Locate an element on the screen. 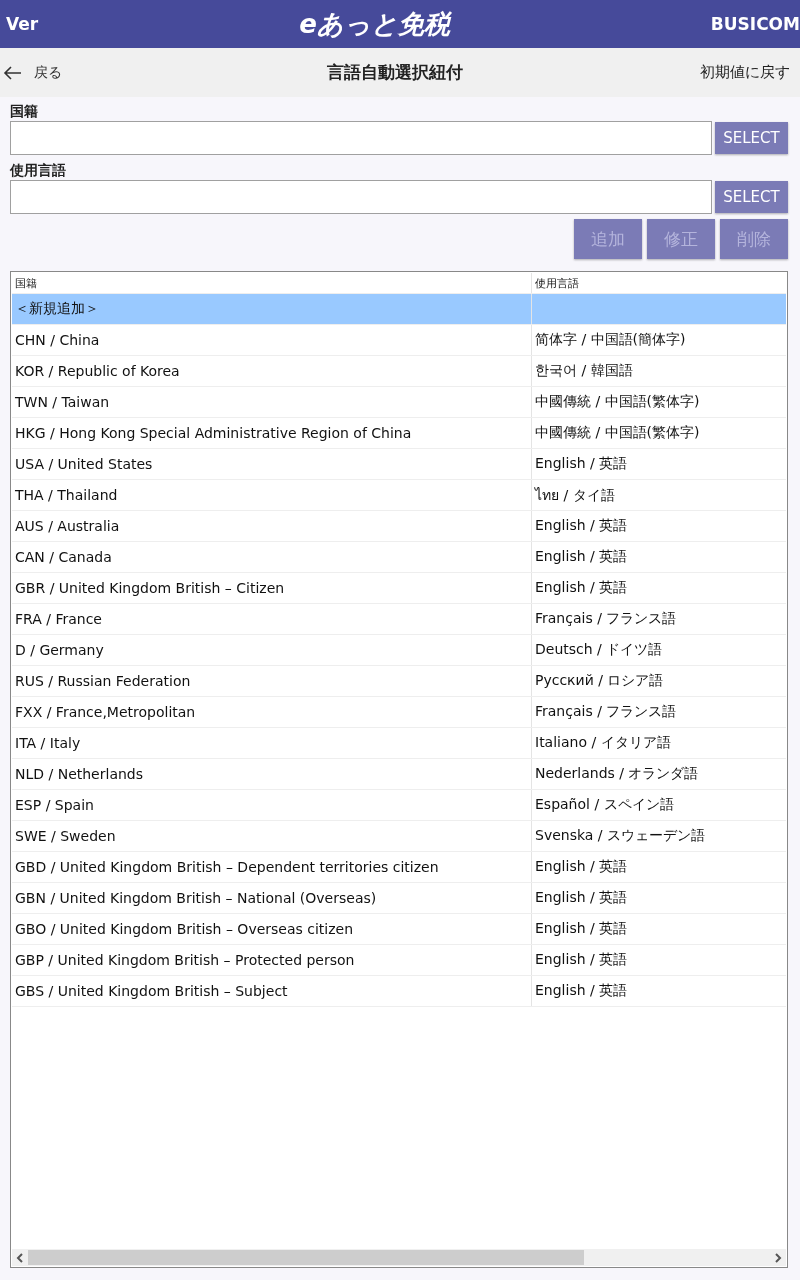 The height and width of the screenshot is (1280, 800). table-cell: CHN / China is located at coordinates (272, 340).